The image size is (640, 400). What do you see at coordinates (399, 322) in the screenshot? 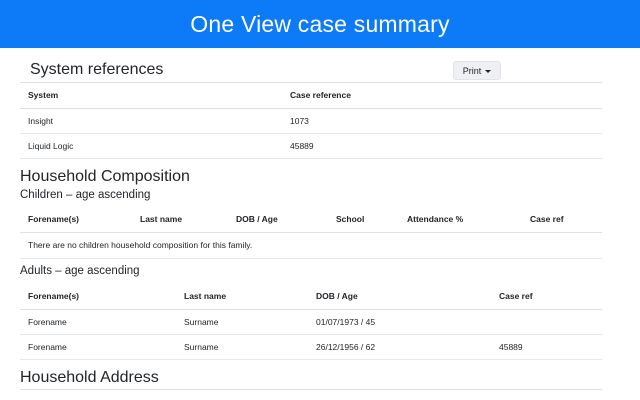
I see `table-cell: 01/07/1973 / 45` at bounding box center [399, 322].